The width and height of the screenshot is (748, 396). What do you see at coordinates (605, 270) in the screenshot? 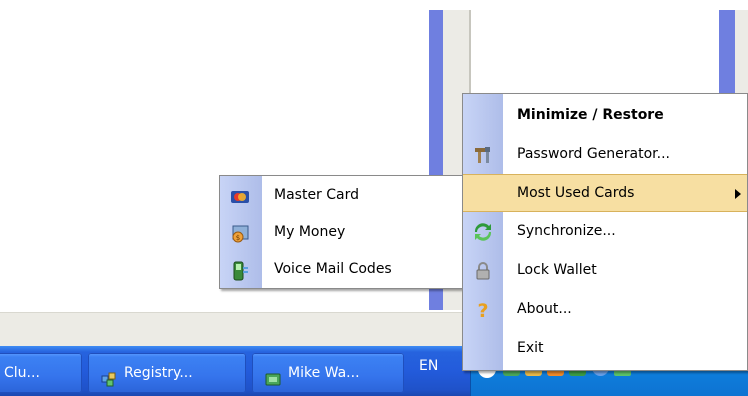
I see `menu-item-lock-wallet: Lock Wallet` at bounding box center [605, 270].